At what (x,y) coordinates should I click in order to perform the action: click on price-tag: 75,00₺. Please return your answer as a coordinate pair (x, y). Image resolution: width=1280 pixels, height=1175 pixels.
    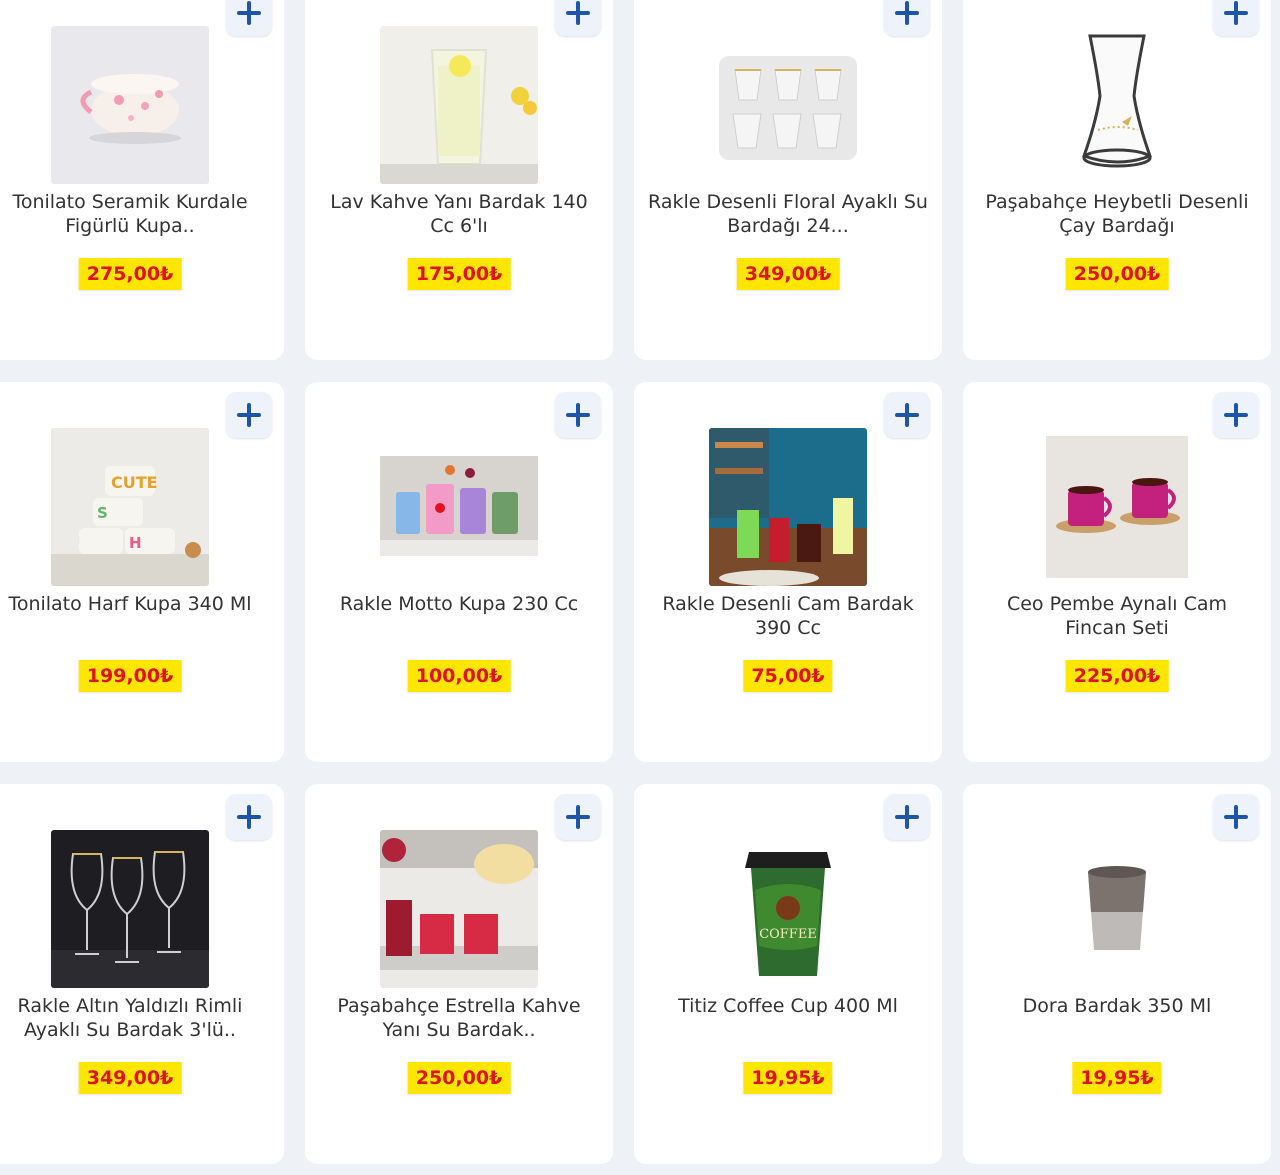
    Looking at the image, I should click on (788, 676).